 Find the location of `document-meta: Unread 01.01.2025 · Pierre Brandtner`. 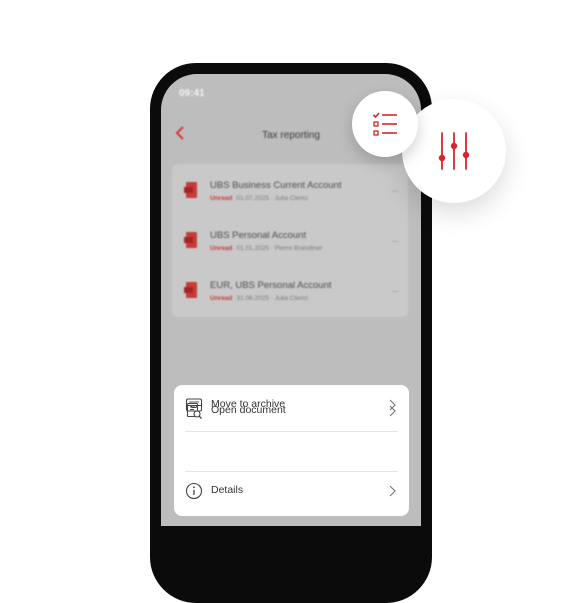

document-meta: Unread 01.01.2025 · Pierre Brandtner is located at coordinates (266, 248).